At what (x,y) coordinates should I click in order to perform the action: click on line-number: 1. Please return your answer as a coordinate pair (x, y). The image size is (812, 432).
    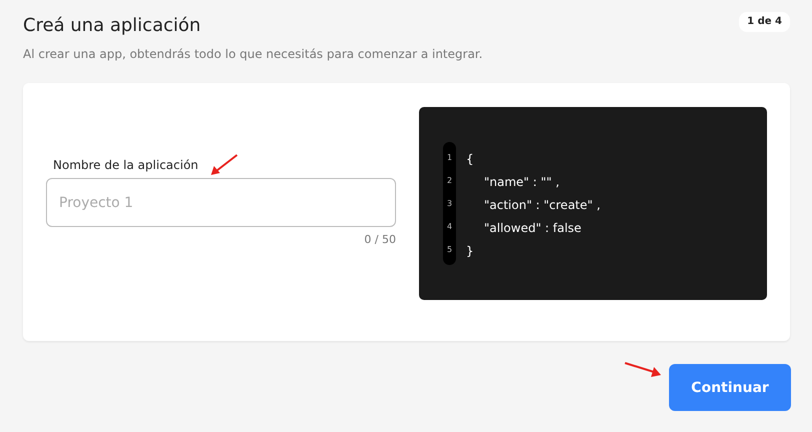
    Looking at the image, I should click on (449, 158).